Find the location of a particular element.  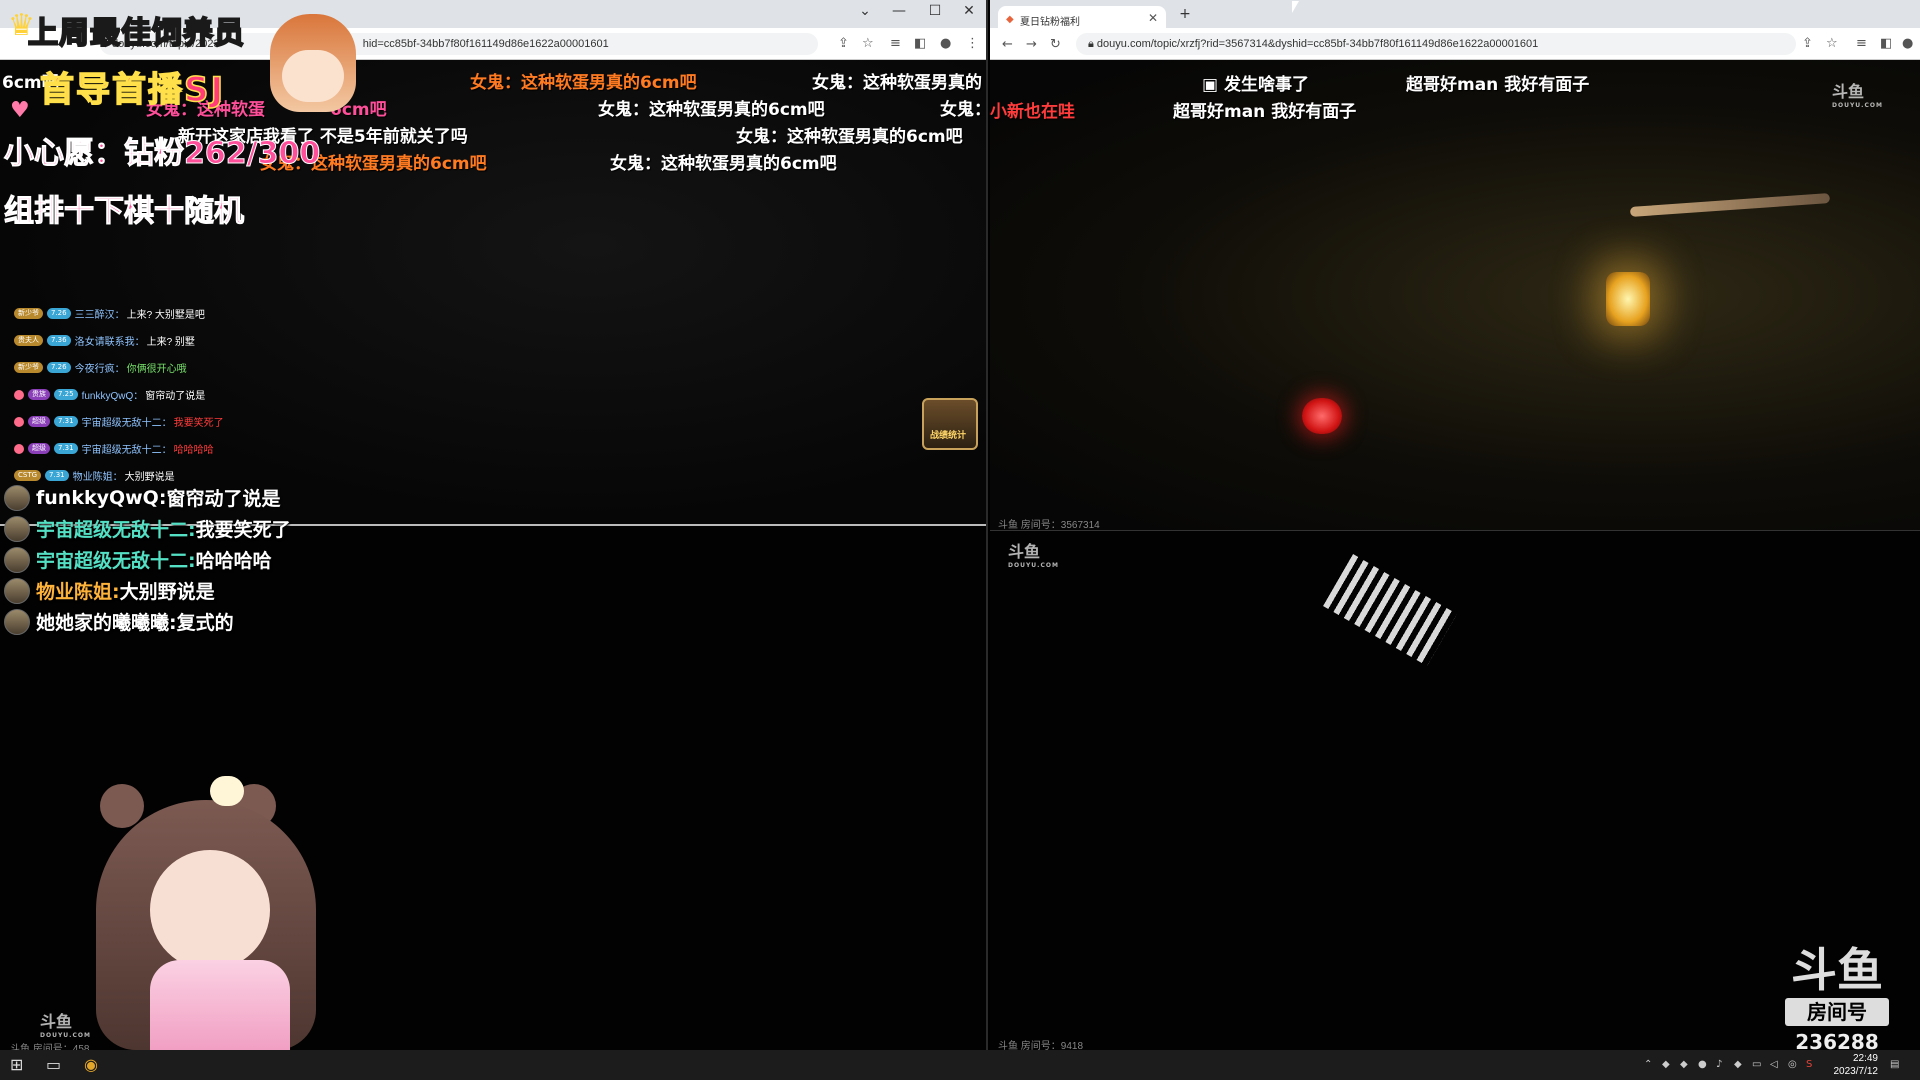

overlay-guide: 首导首播SJ is located at coordinates (132, 90).